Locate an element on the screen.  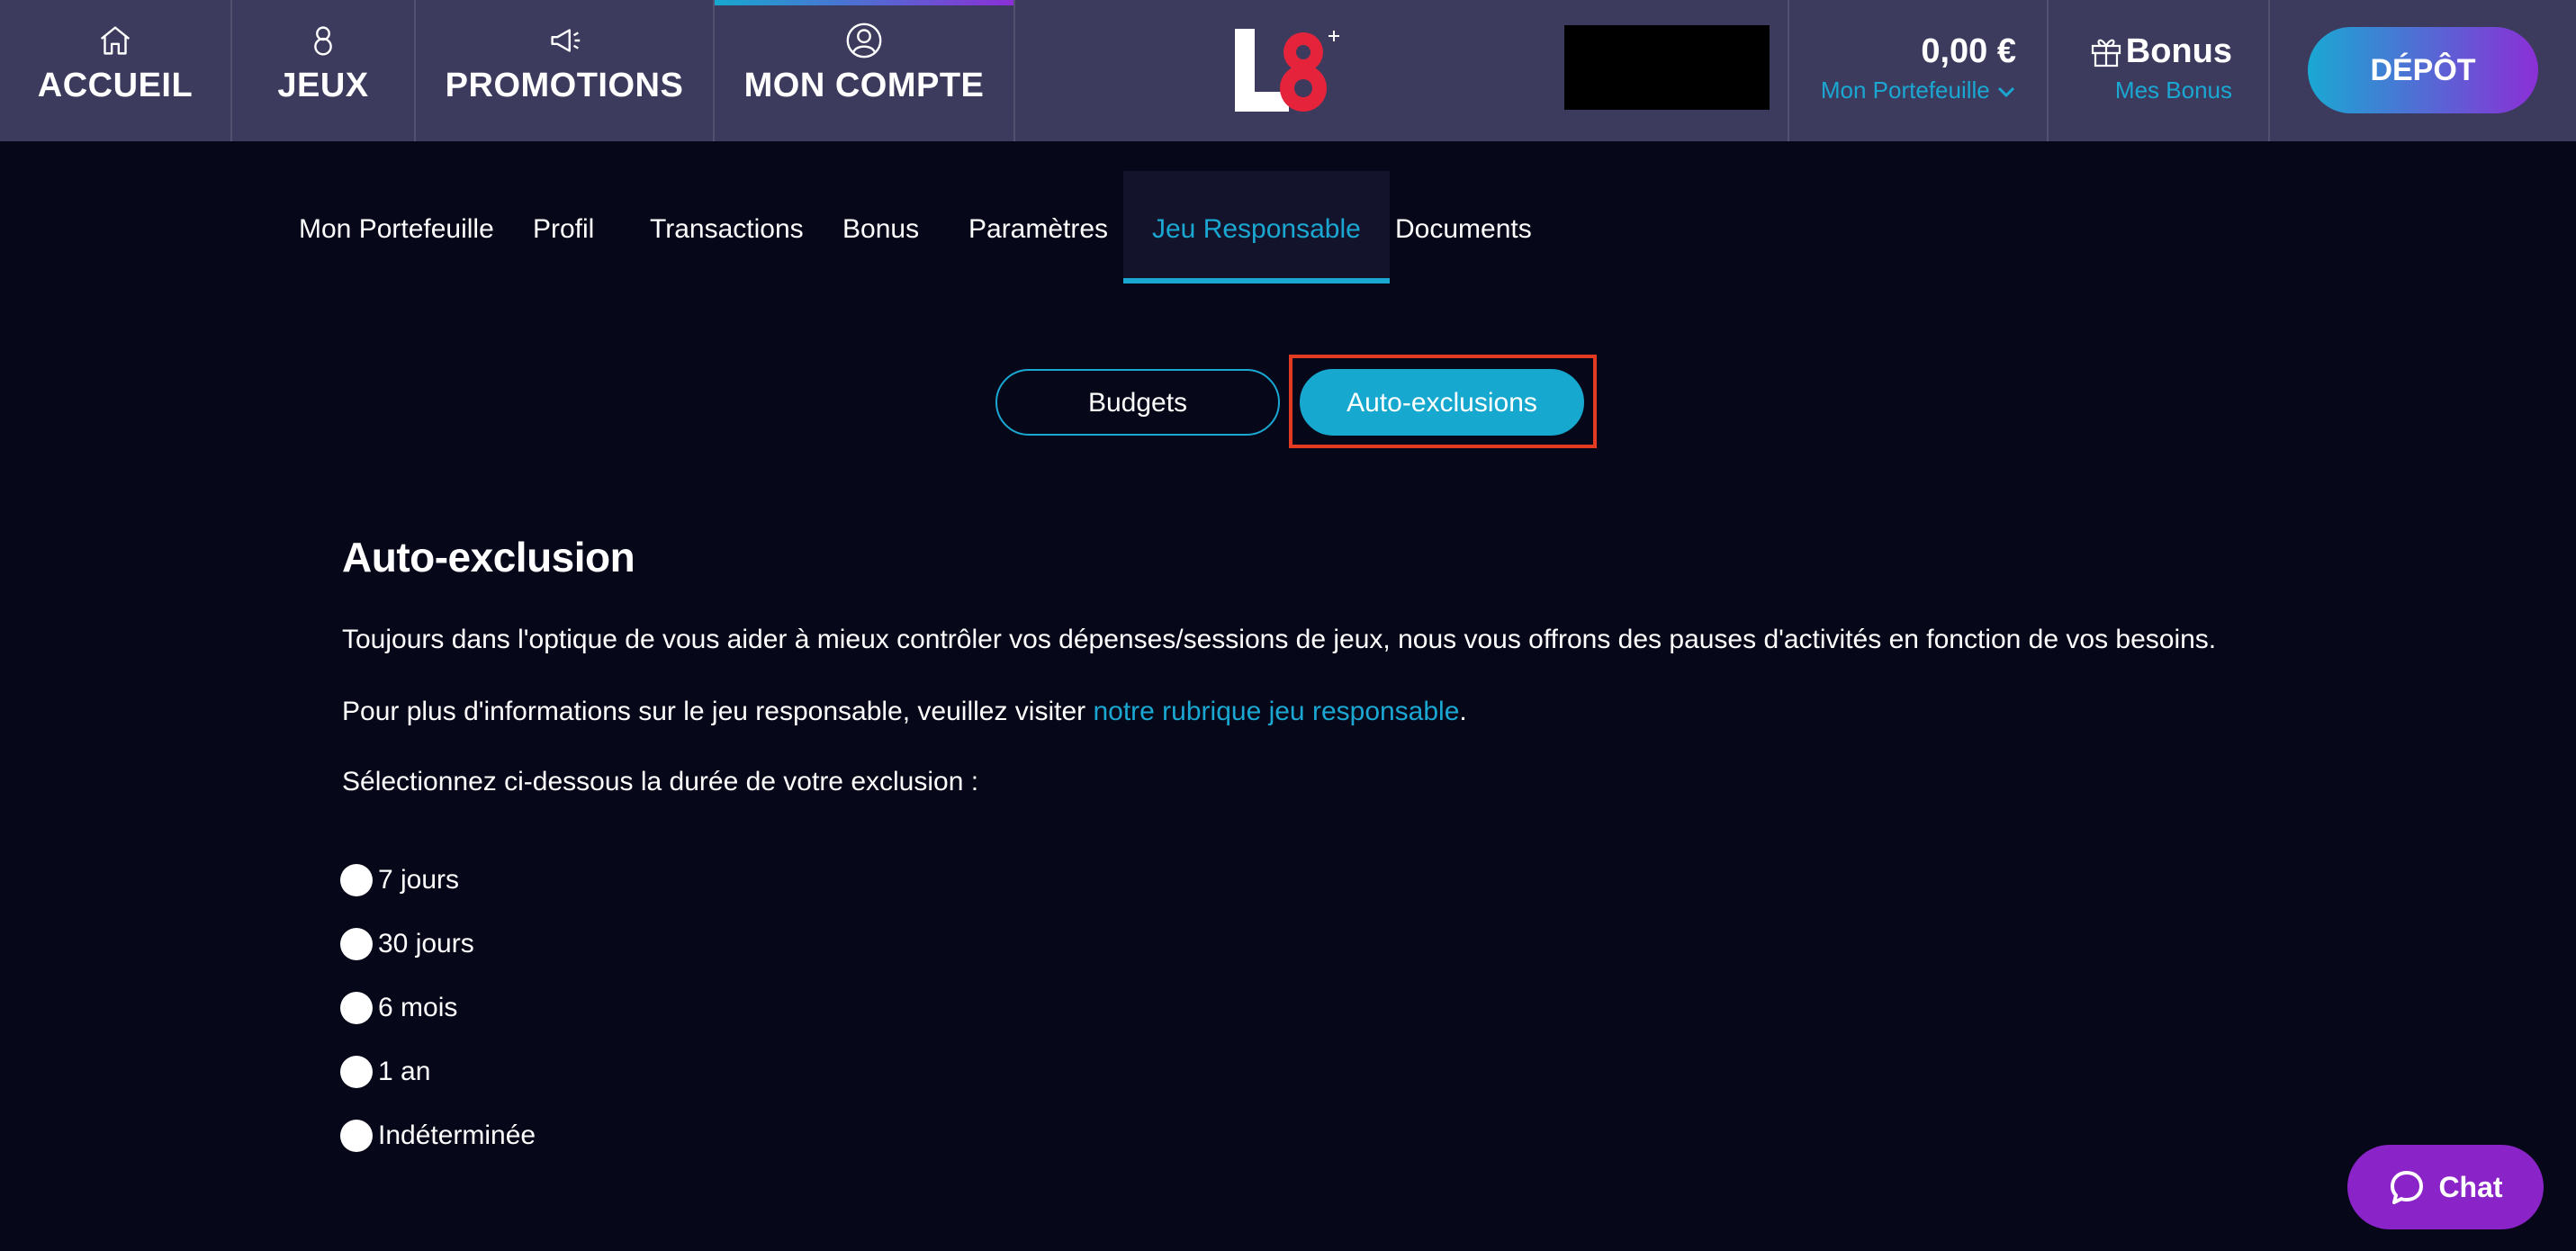
tab-documents: Documents is located at coordinates (1463, 228).